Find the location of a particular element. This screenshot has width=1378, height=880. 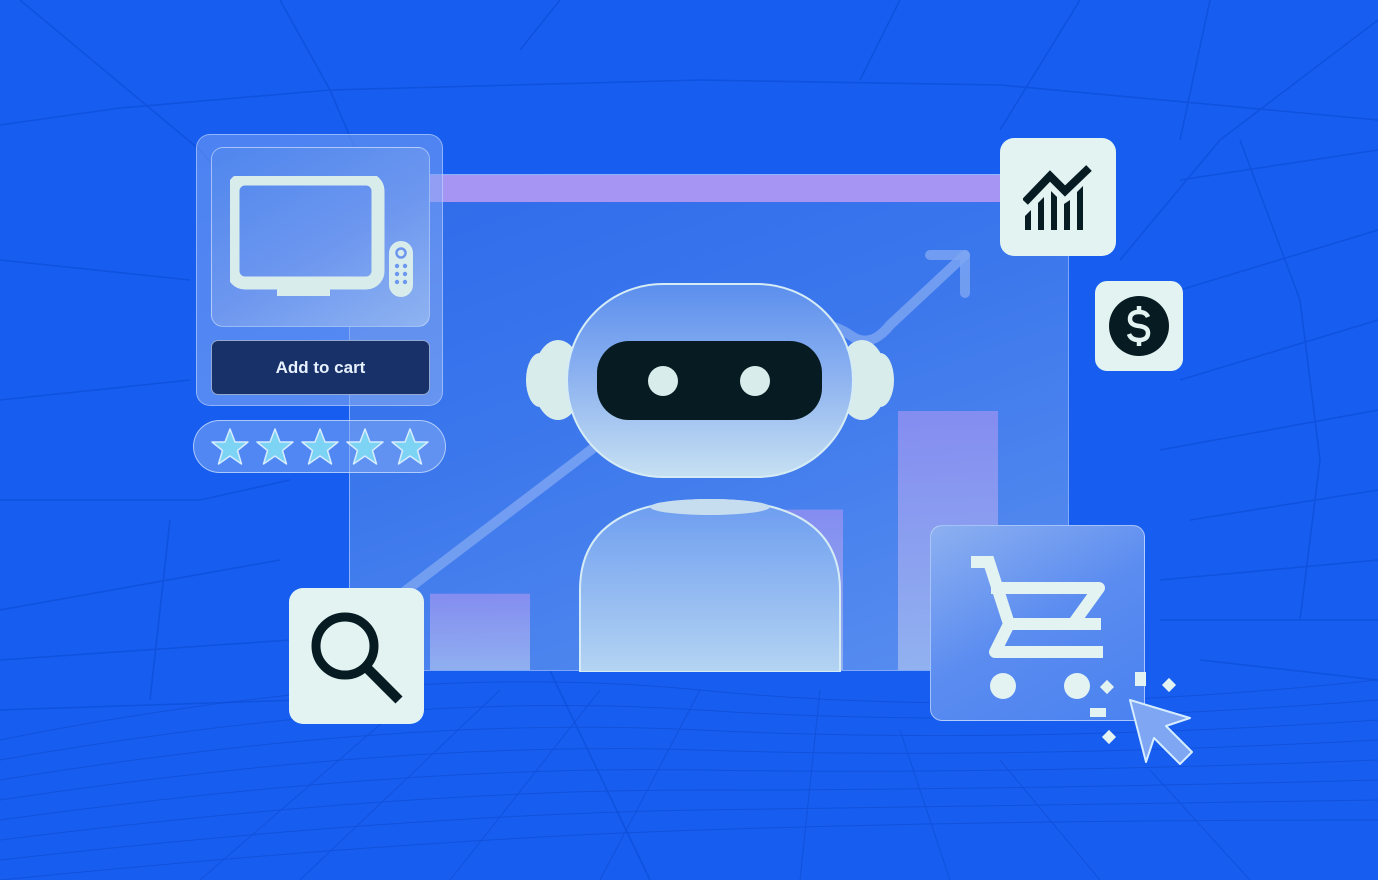

robot-eye-left is located at coordinates (663, 381).